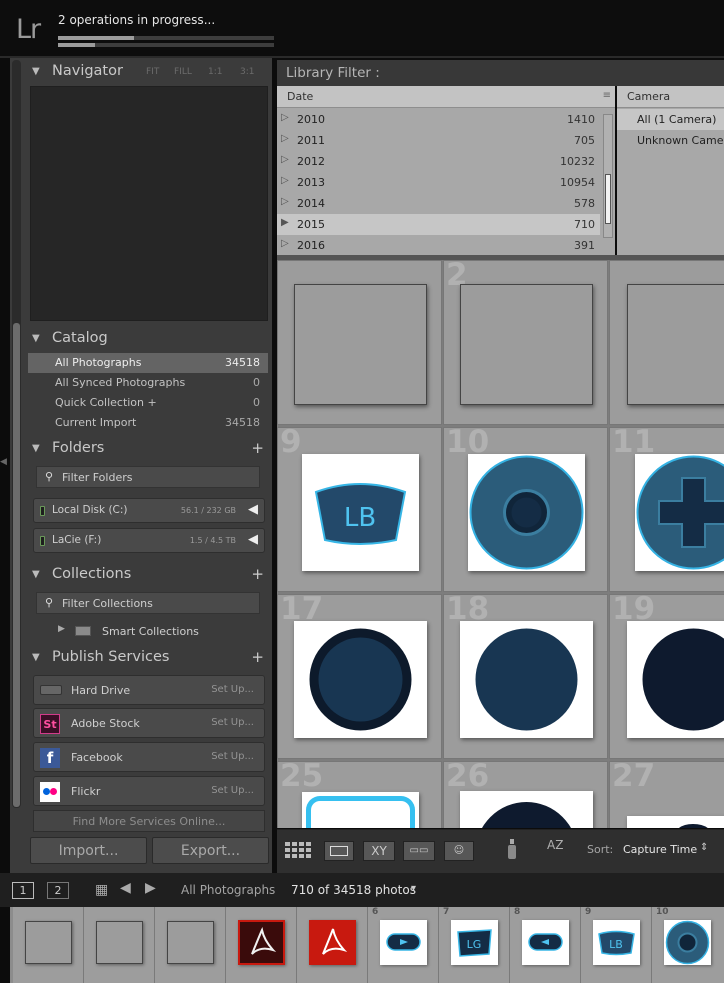 The height and width of the screenshot is (983, 724). What do you see at coordinates (360, 512) in the screenshot?
I see `photo-thumbnail: LB` at bounding box center [360, 512].